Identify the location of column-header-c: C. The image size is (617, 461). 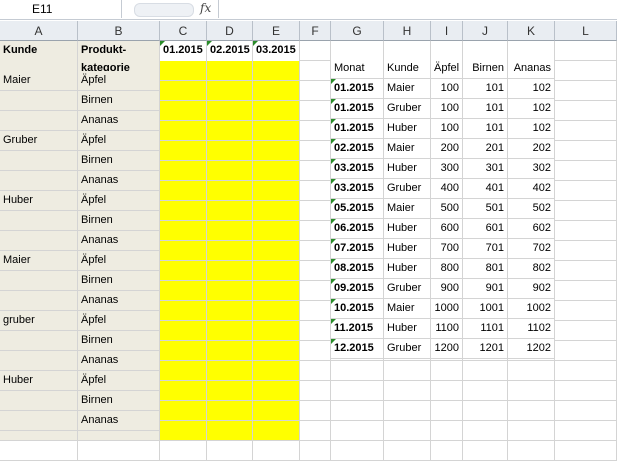
(183, 31).